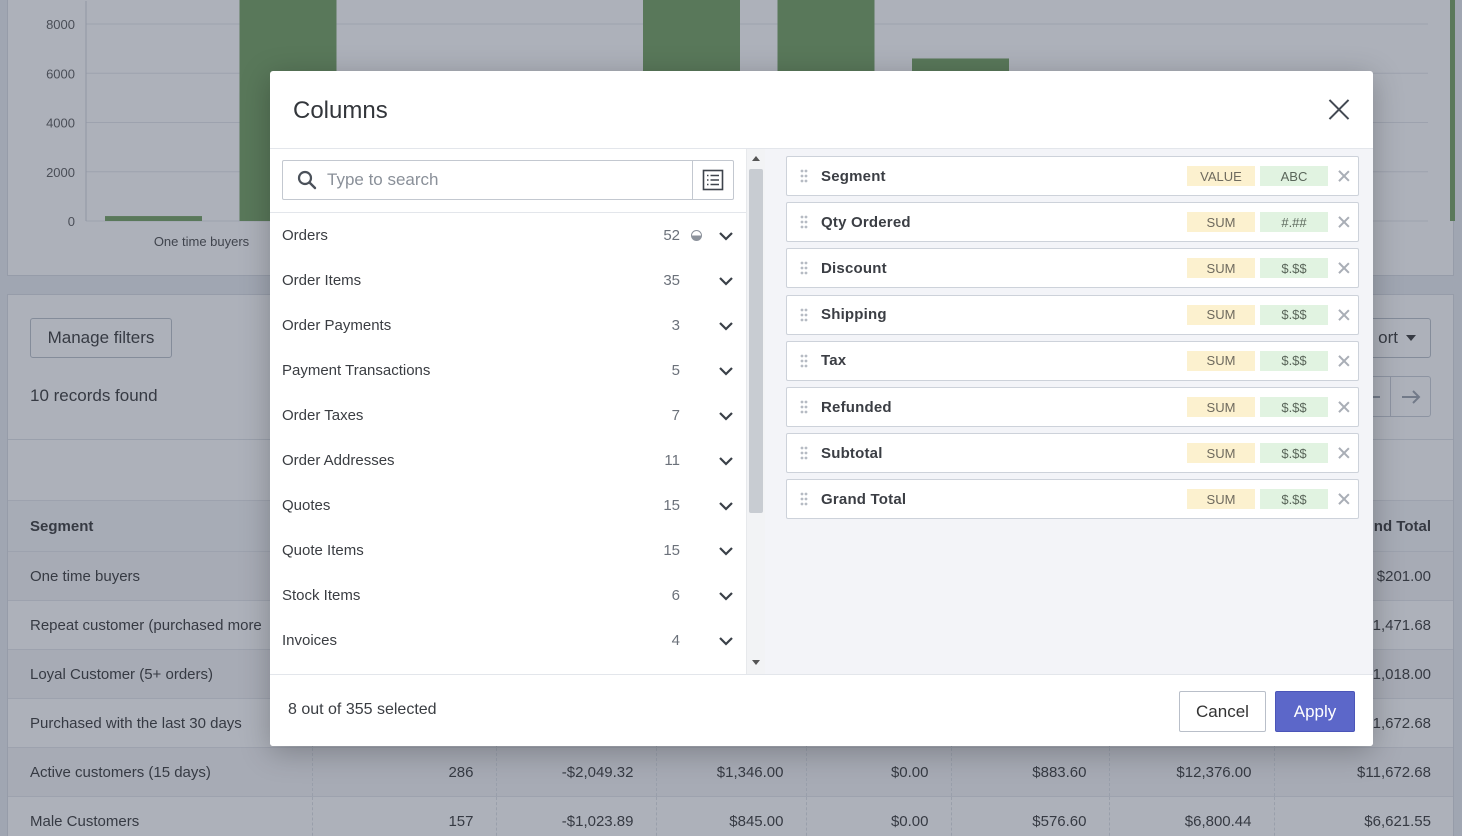 The height and width of the screenshot is (836, 1462). Describe the element at coordinates (671, 235) in the screenshot. I see `group-count: 52` at that location.